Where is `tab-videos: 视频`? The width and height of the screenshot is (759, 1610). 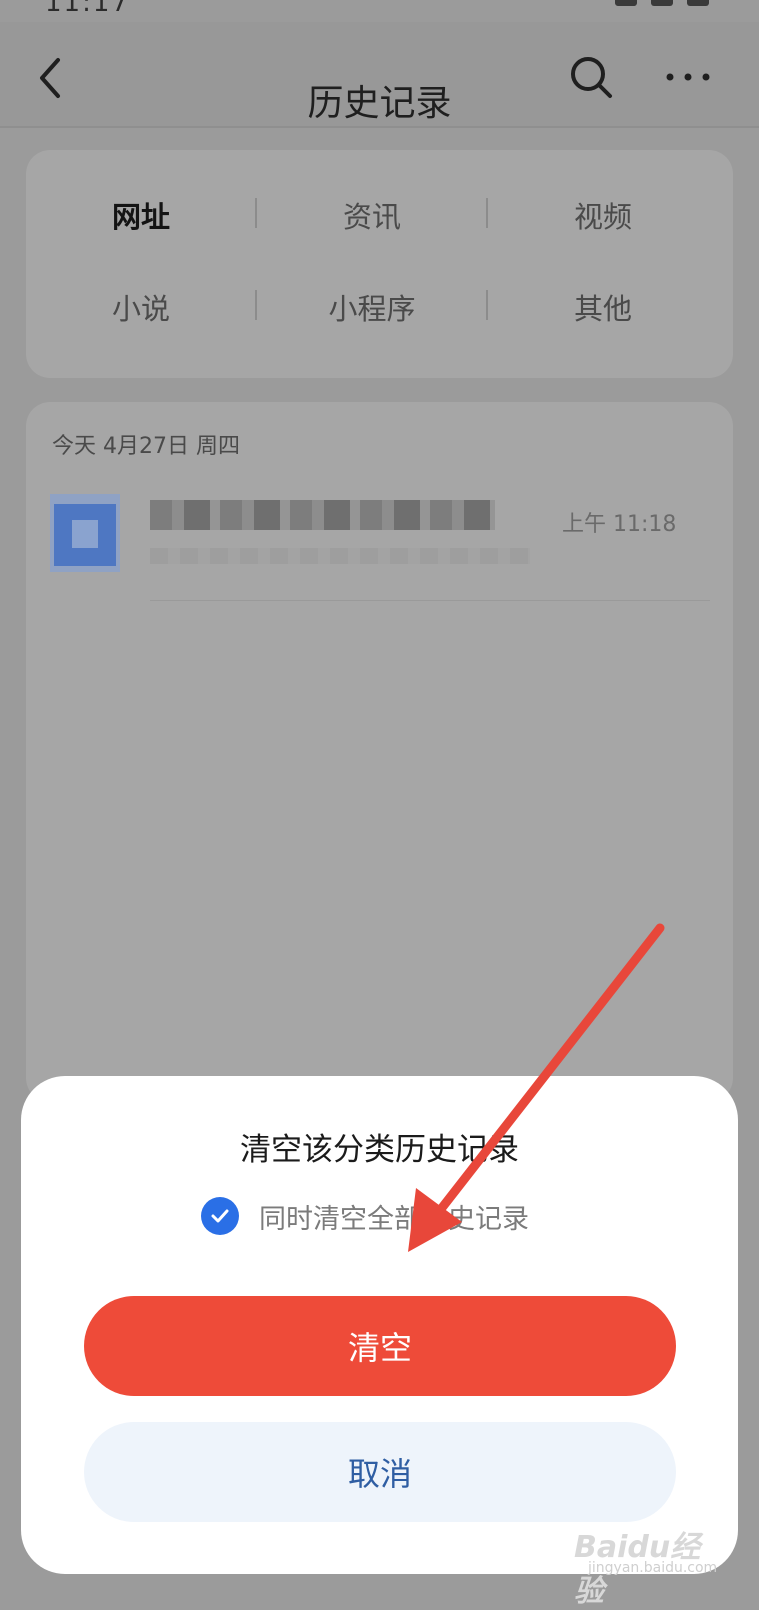
tab-videos: 视频 is located at coordinates (603, 215).